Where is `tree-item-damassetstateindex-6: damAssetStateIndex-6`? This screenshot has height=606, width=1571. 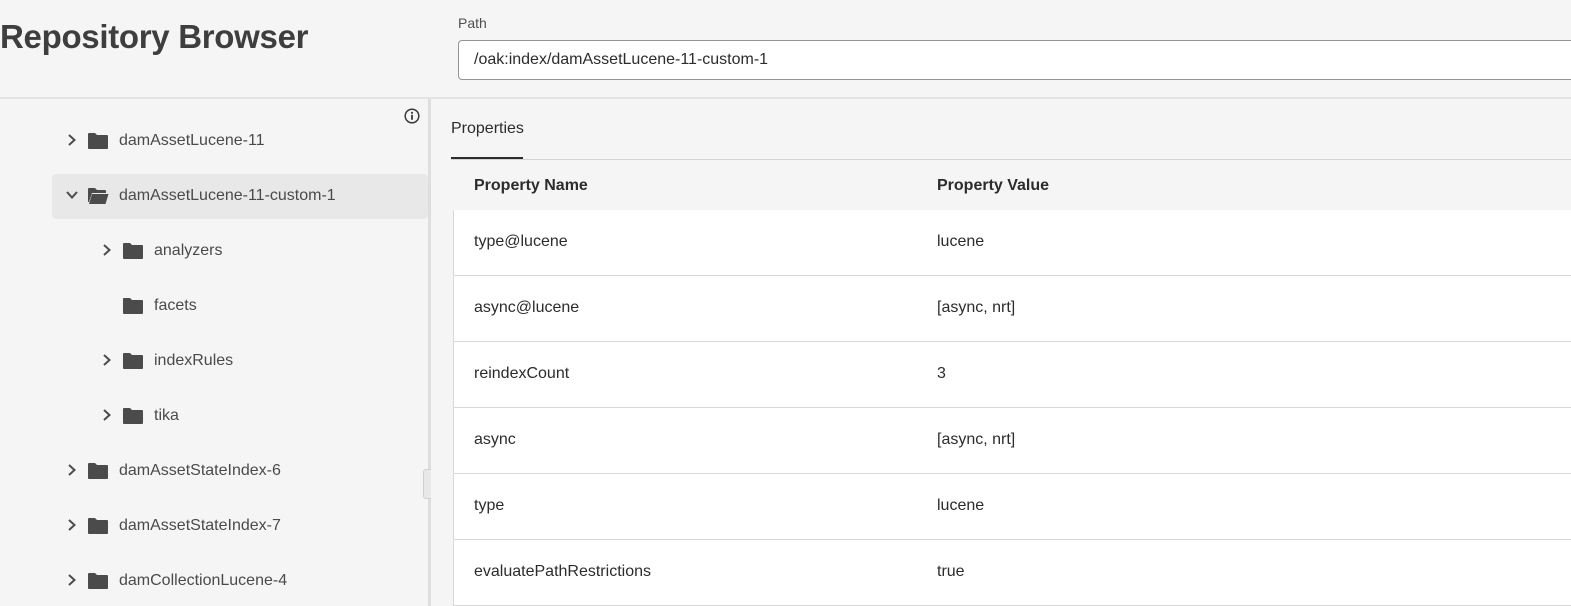 tree-item-damassetstateindex-6: damAssetStateIndex-6 is located at coordinates (240, 471).